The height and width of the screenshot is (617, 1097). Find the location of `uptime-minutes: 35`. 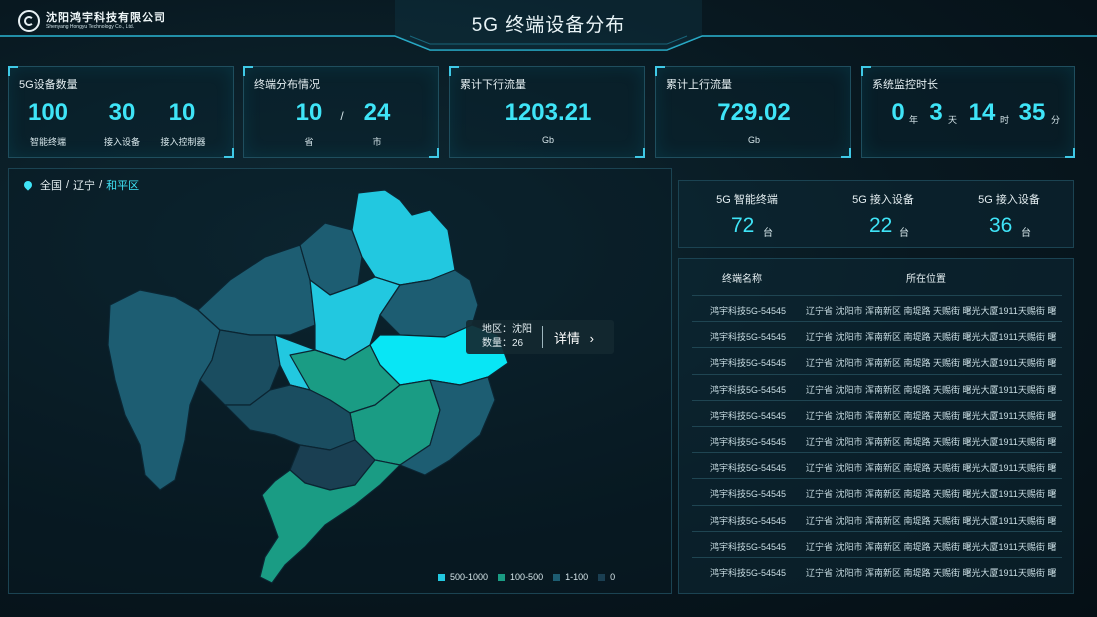

uptime-minutes: 35 is located at coordinates (1032, 112).